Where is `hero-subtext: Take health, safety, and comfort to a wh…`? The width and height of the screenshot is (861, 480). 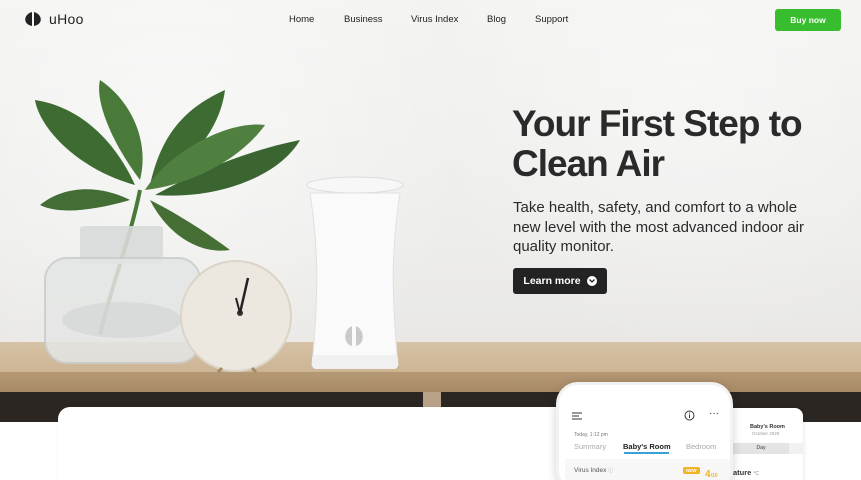 hero-subtext: Take health, safety, and comfort to a wh… is located at coordinates (658, 227).